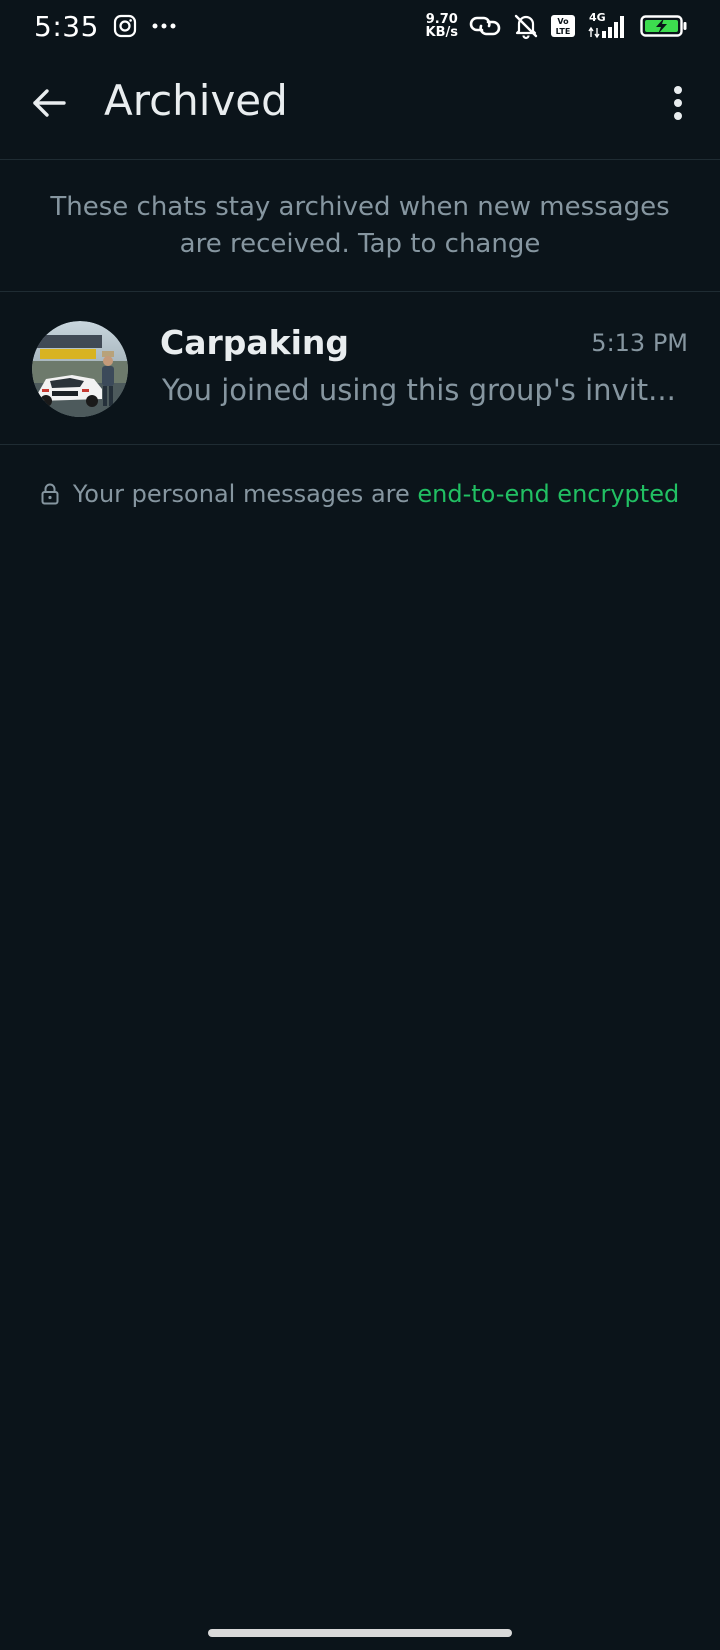 The height and width of the screenshot is (1650, 720). Describe the element at coordinates (105, 26) in the screenshot. I see `status-bar-left: 5:35` at that location.